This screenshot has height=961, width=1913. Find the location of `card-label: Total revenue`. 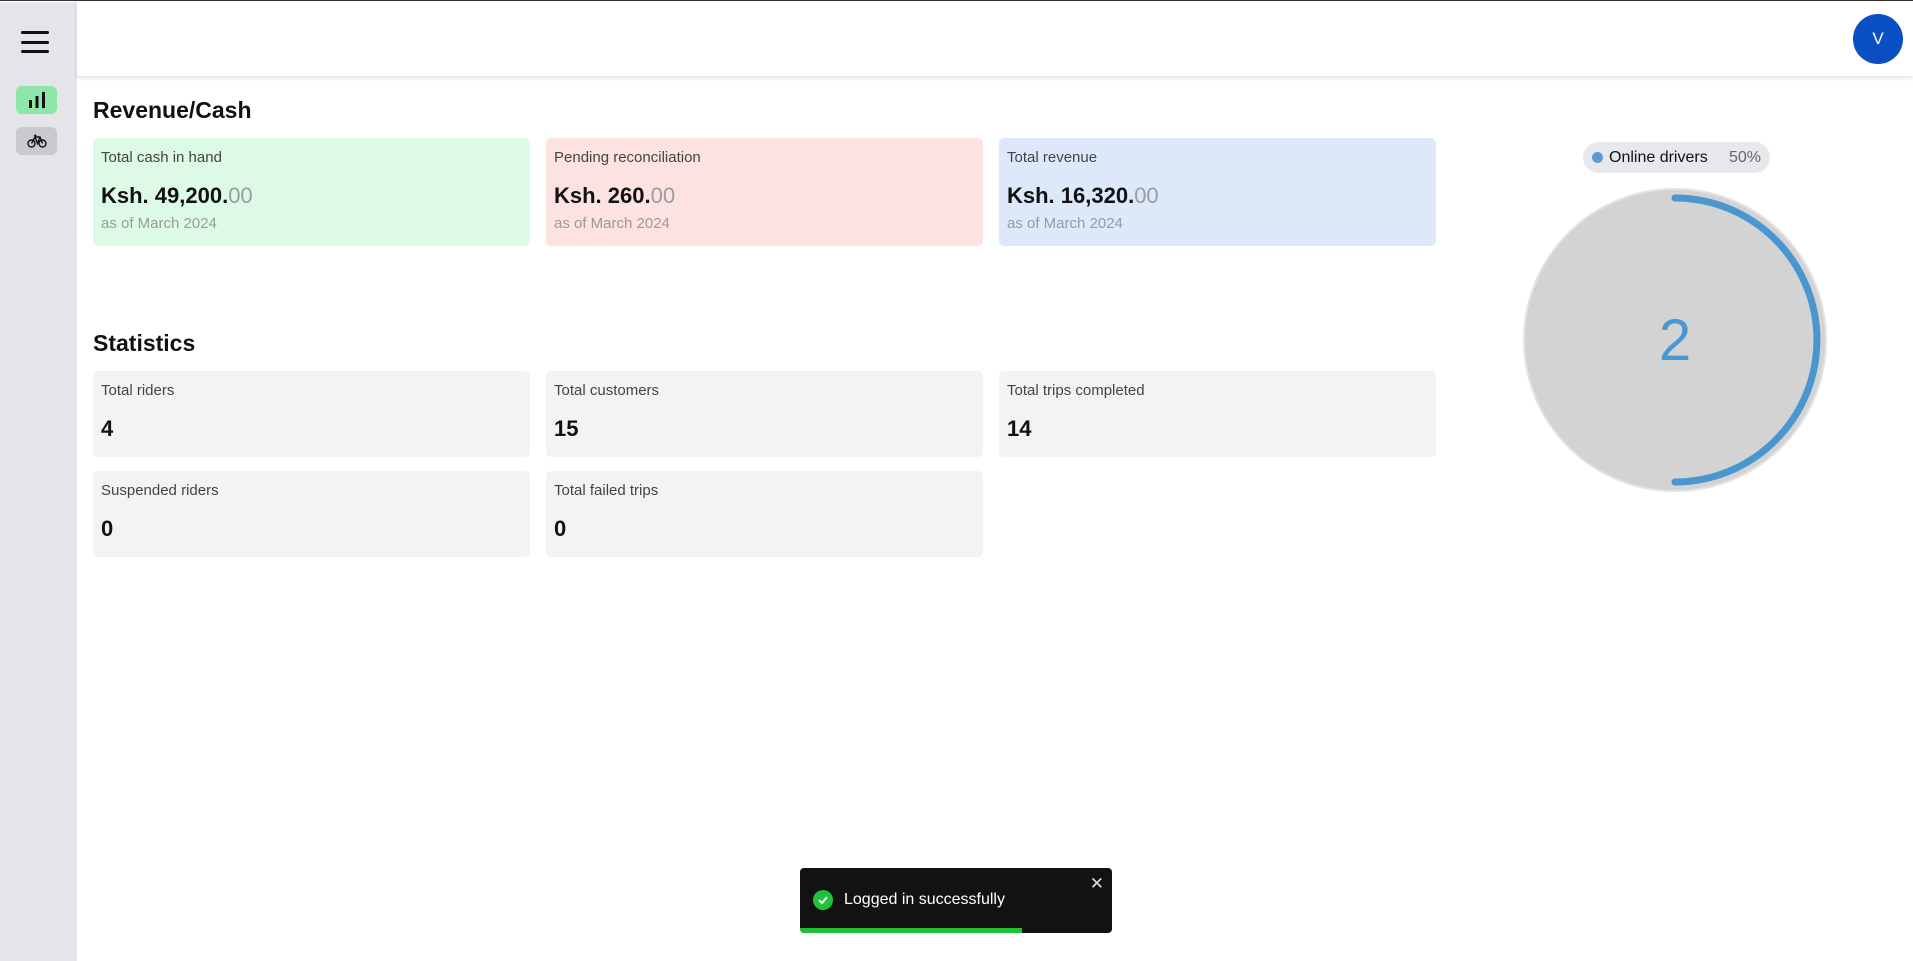

card-label: Total revenue is located at coordinates (1052, 157).